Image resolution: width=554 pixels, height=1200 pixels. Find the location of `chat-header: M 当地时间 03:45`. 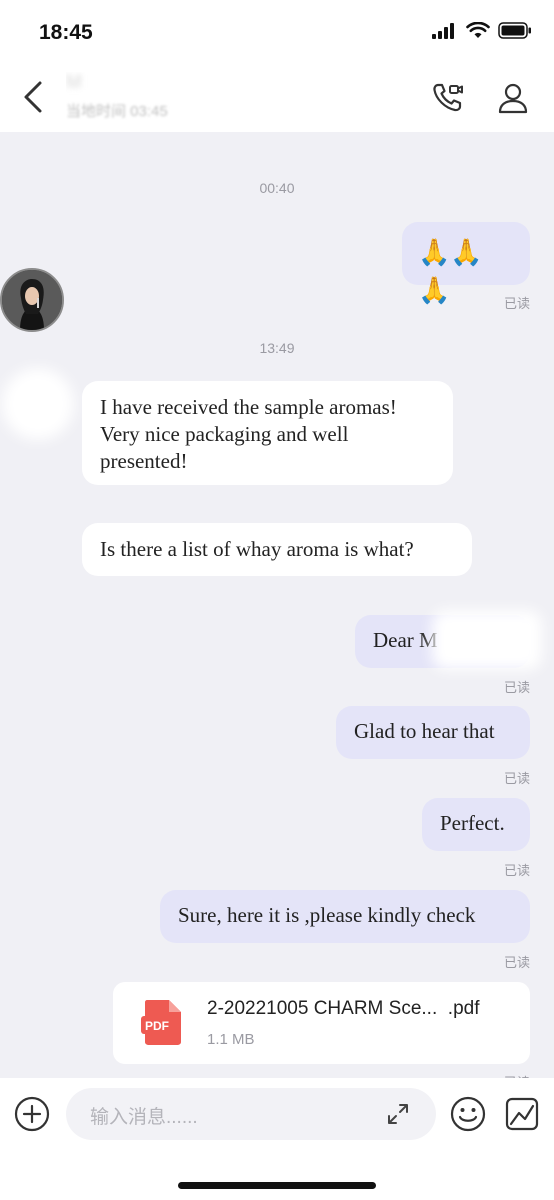

chat-header: M 当地时间 03:45 is located at coordinates (277, 97).